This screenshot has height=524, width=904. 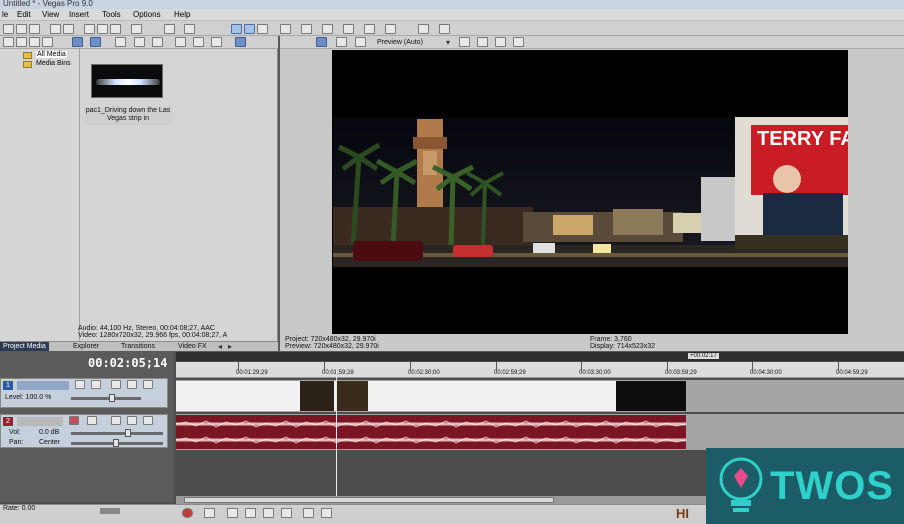 I want to click on selection-edit-tool-icon, so click(x=262, y=29).